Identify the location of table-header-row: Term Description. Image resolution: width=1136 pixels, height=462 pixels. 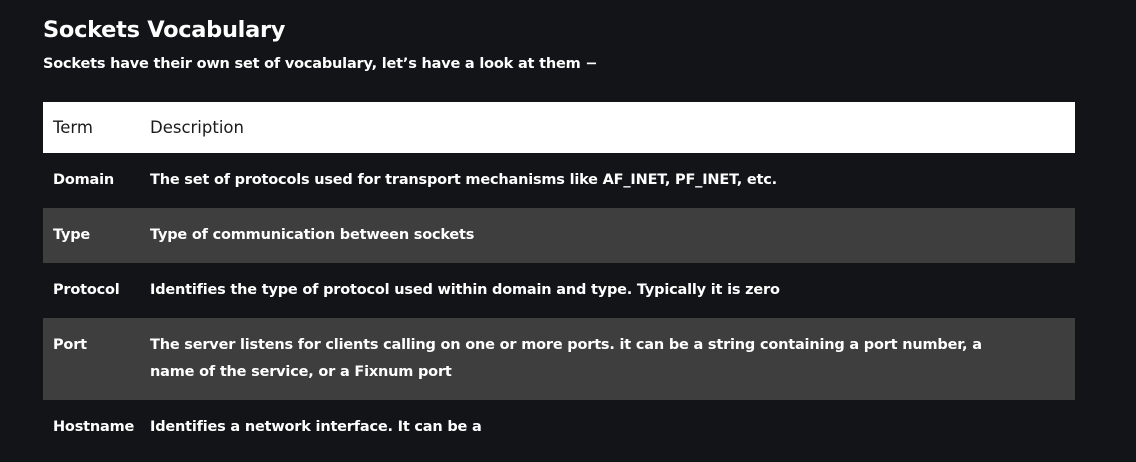
(559, 127).